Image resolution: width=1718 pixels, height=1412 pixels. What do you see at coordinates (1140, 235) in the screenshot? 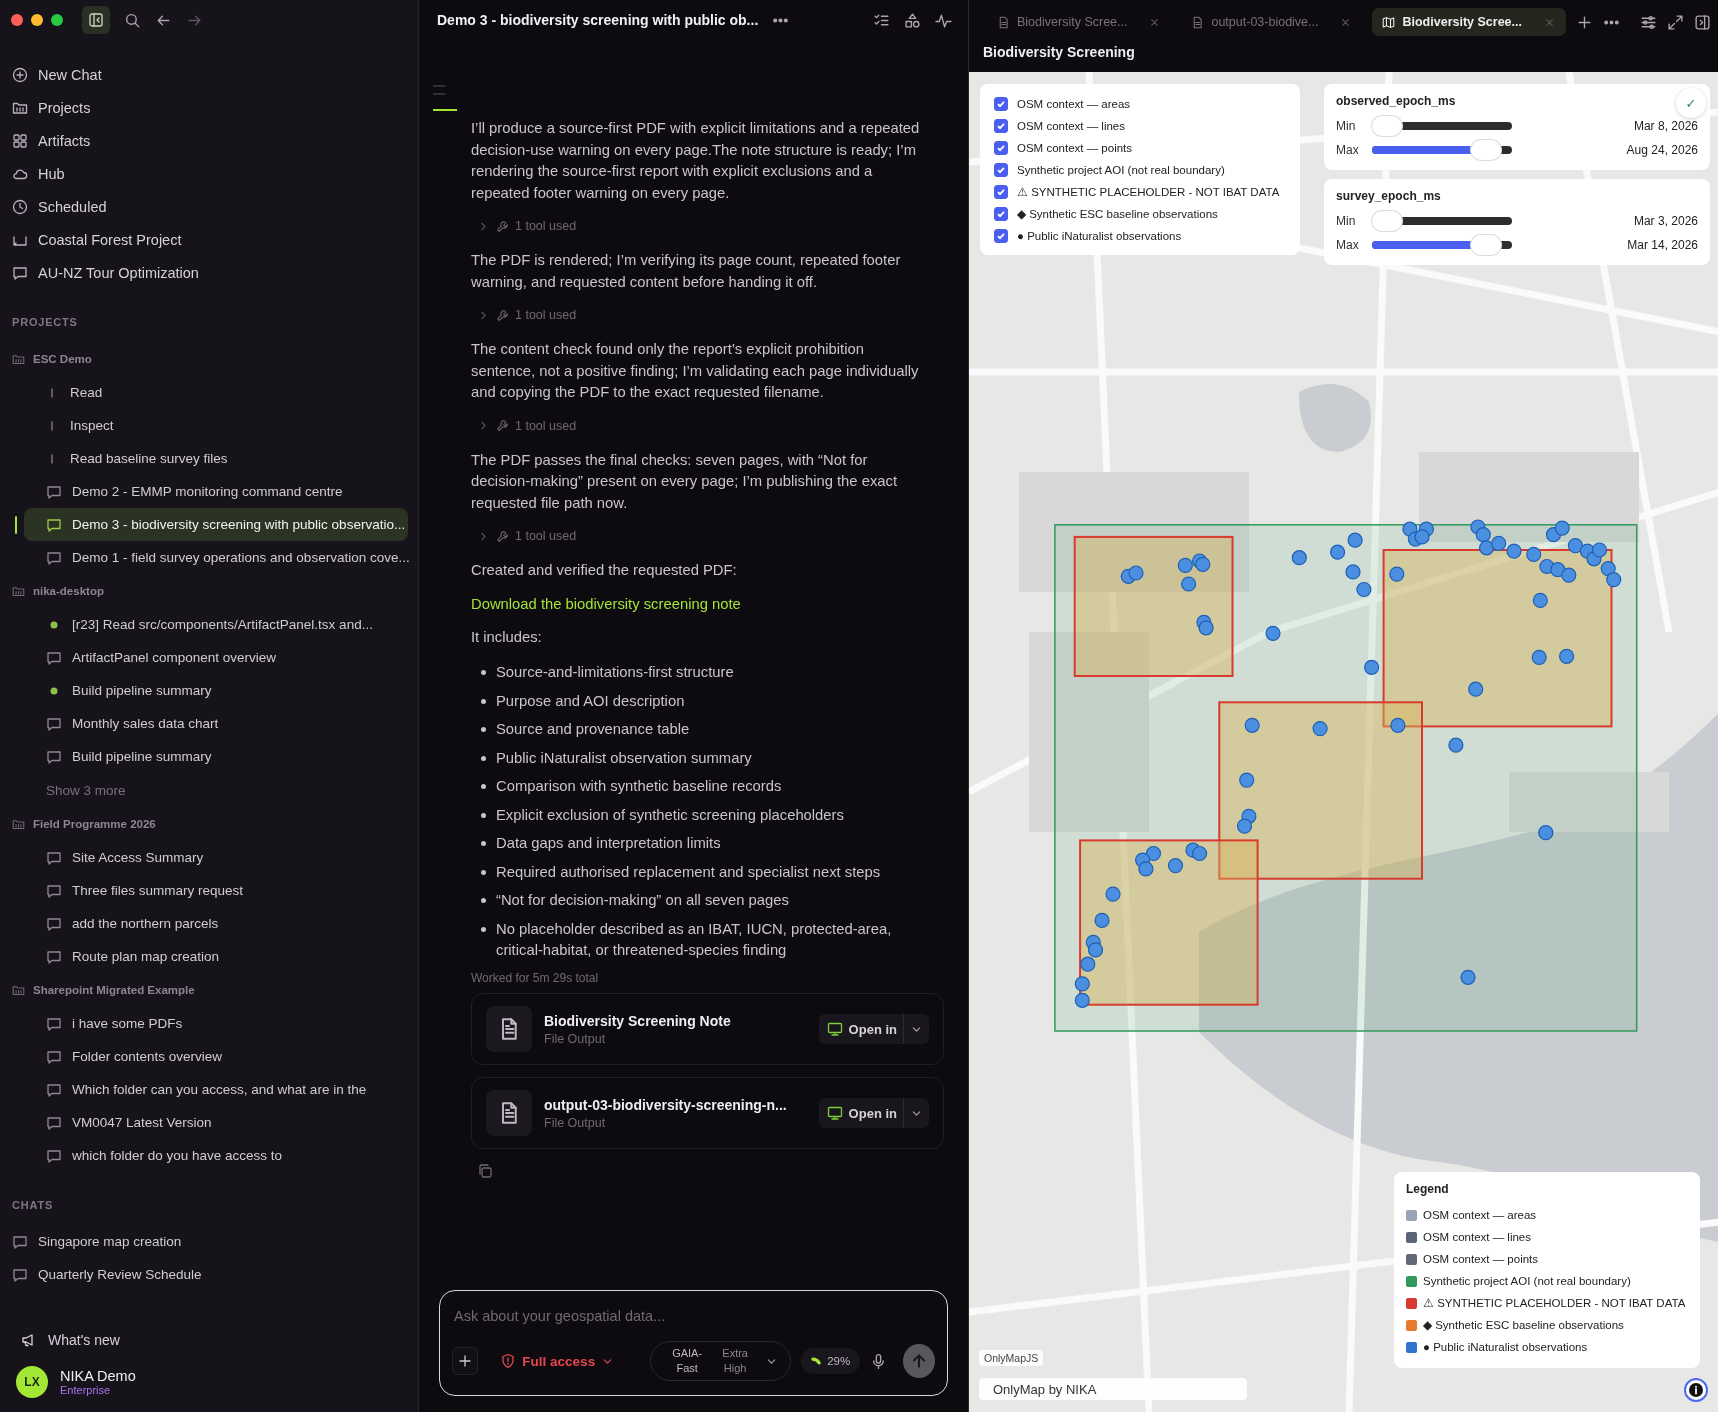
I see `layer-toggle: ● Public iNaturalist observations` at bounding box center [1140, 235].